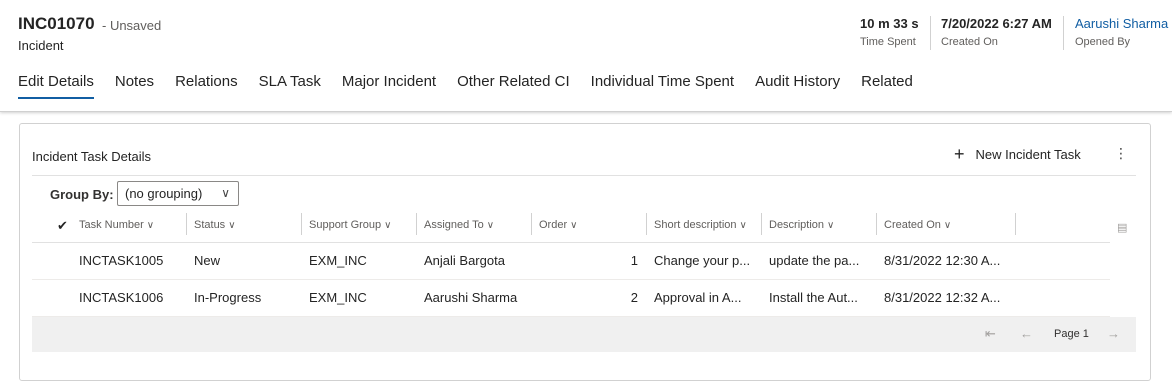 Image resolution: width=1172 pixels, height=386 pixels. I want to click on cell-task-number: INCTASK1005, so click(121, 260).